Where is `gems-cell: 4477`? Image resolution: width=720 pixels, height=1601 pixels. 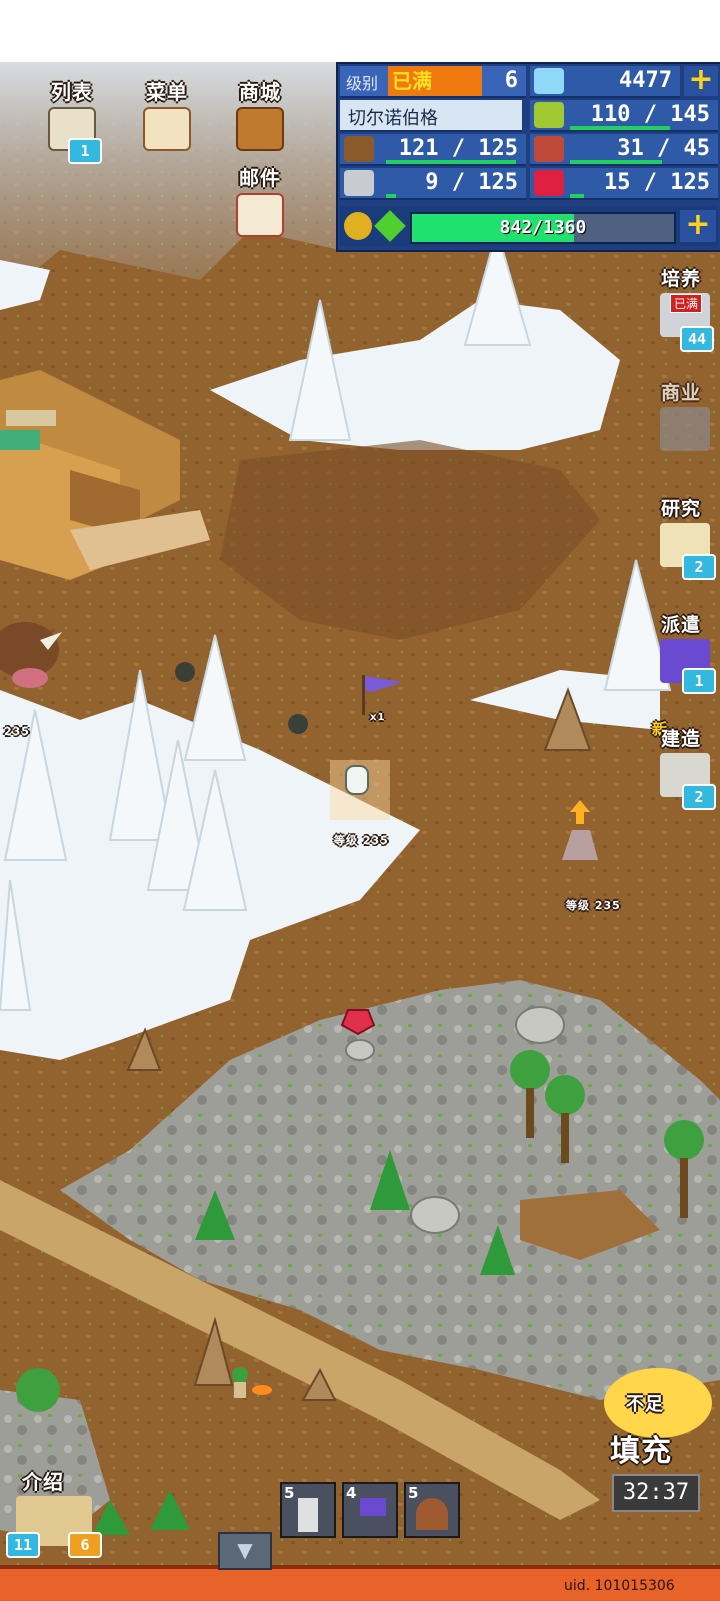
gems-cell: 4477 is located at coordinates (605, 82).